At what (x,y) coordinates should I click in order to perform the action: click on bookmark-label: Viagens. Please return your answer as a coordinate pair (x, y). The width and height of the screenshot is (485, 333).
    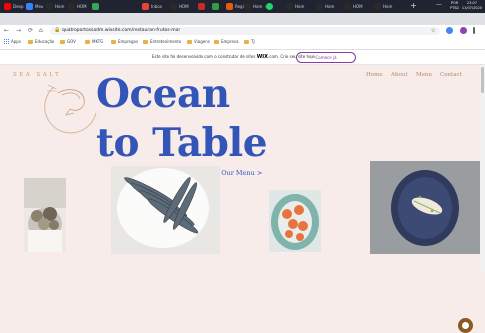
    Looking at the image, I should click on (202, 41).